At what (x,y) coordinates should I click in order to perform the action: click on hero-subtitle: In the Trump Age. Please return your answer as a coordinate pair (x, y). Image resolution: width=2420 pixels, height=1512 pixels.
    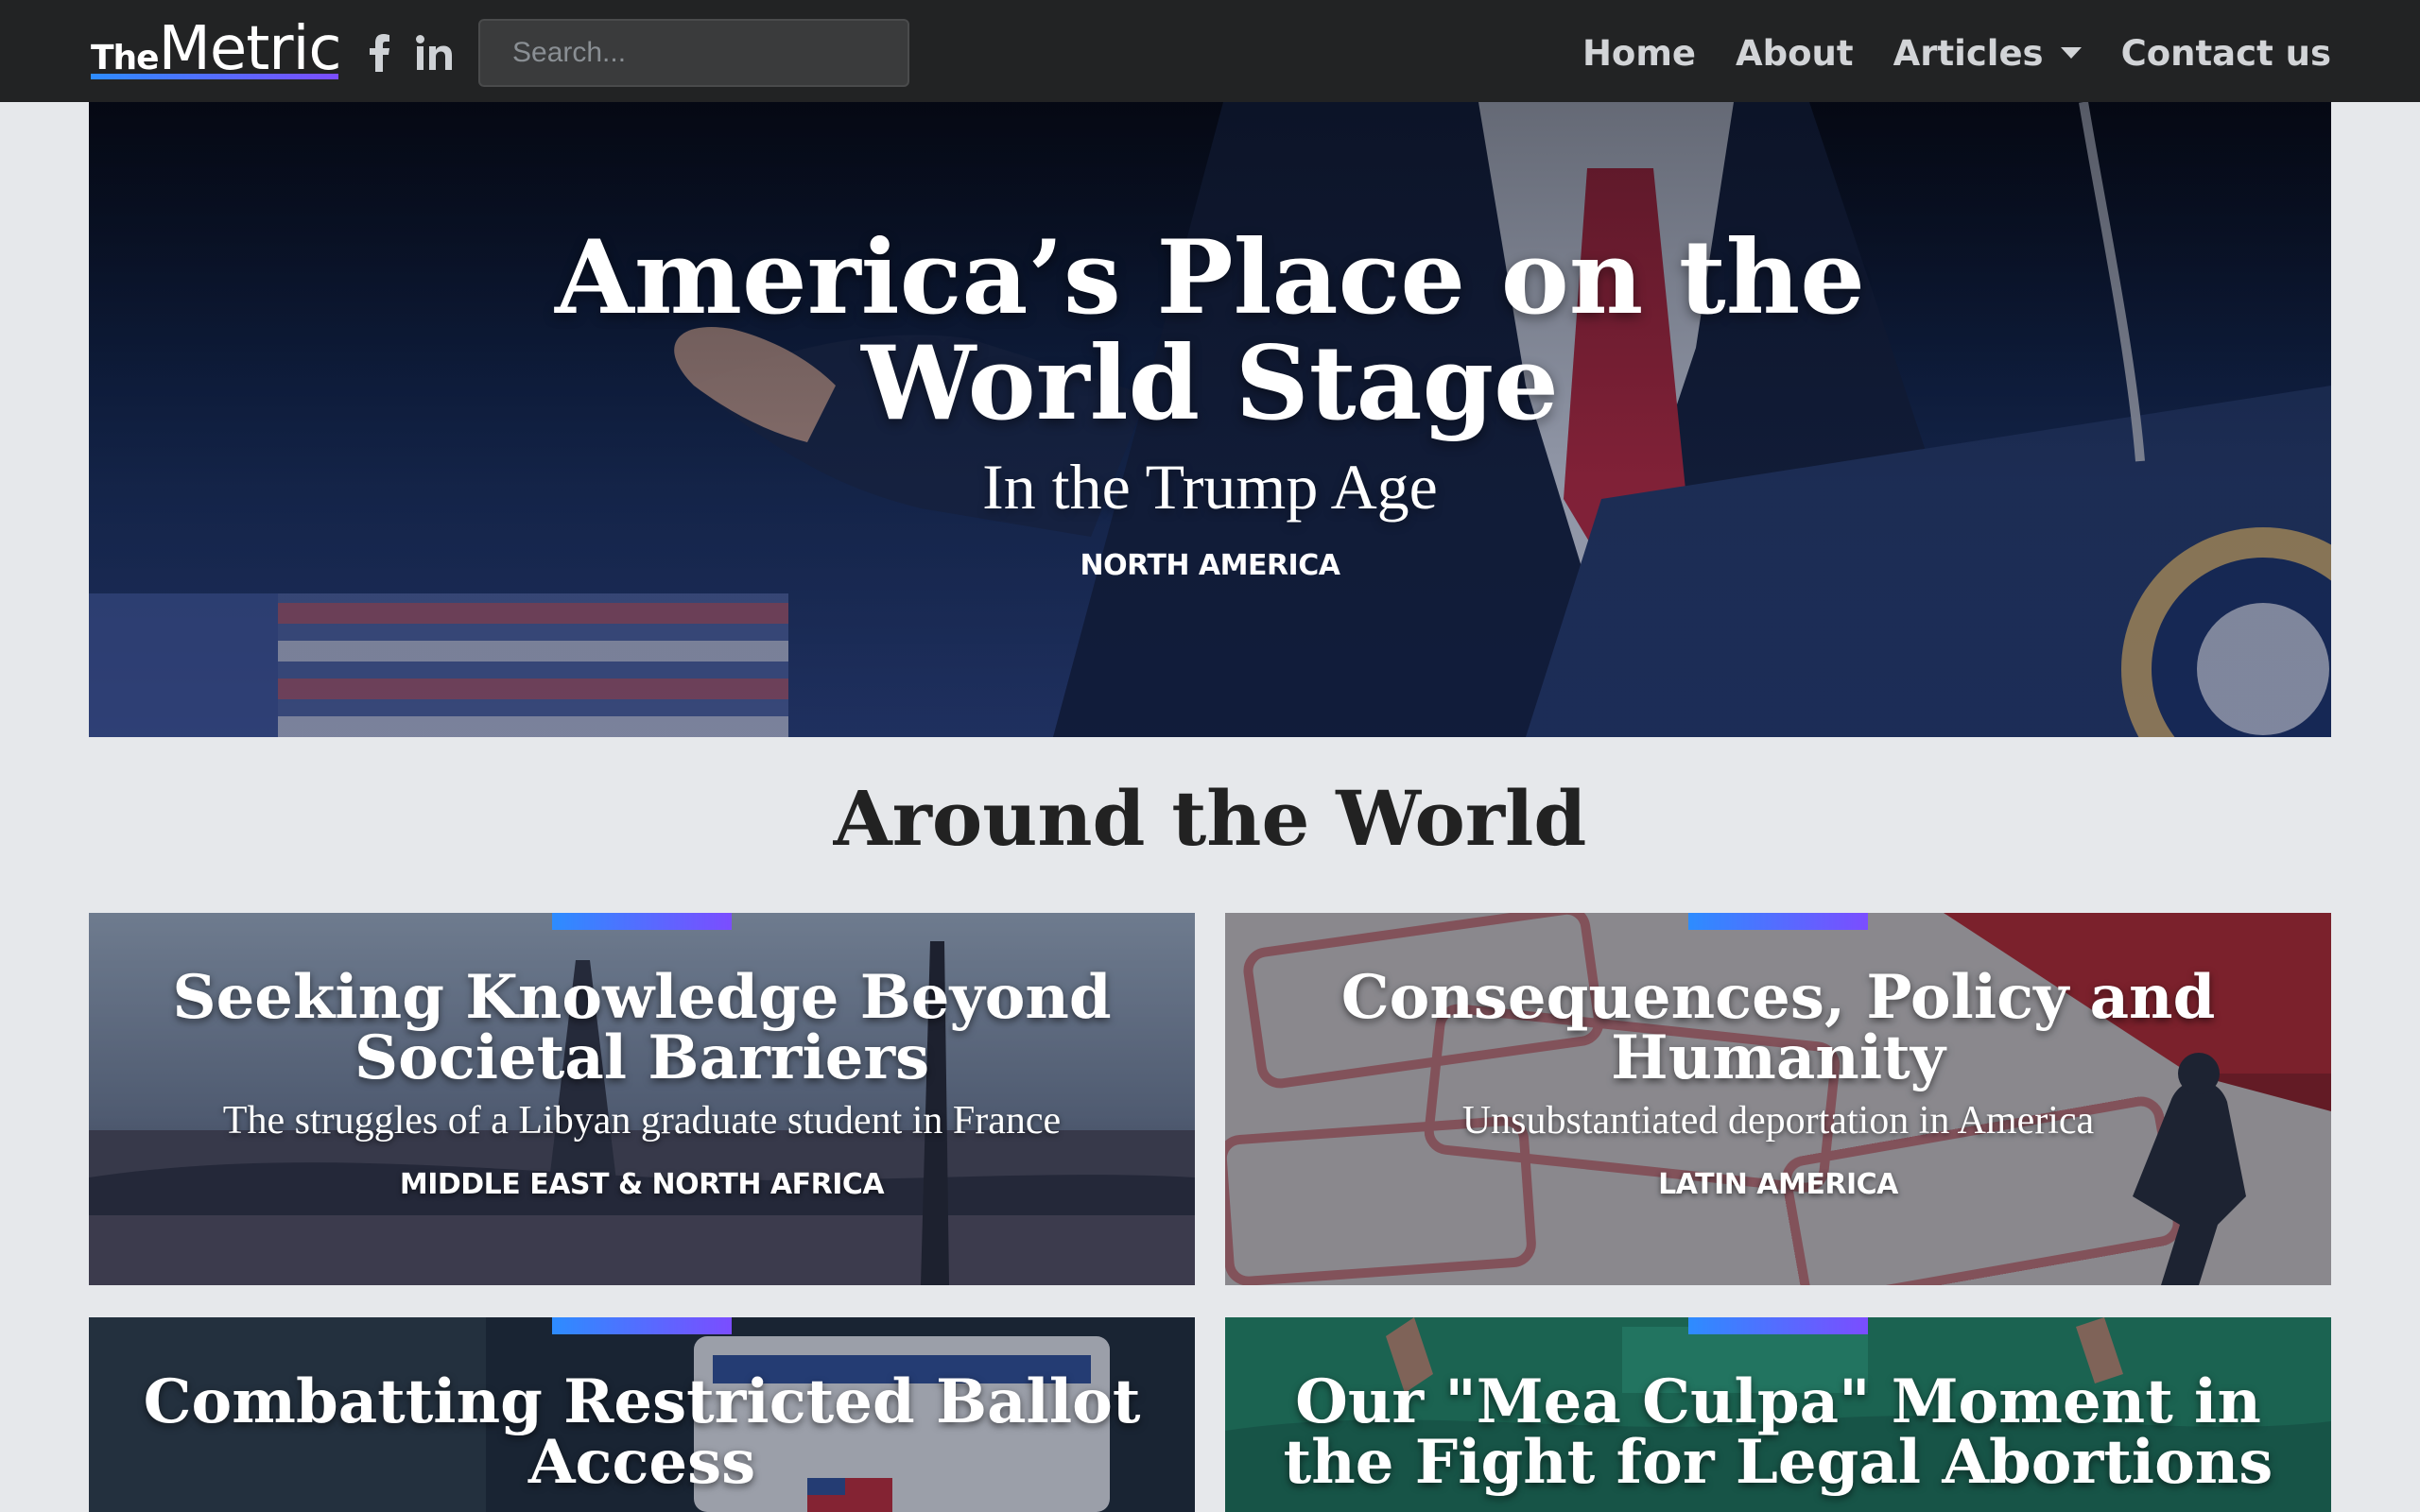
    Looking at the image, I should click on (1210, 487).